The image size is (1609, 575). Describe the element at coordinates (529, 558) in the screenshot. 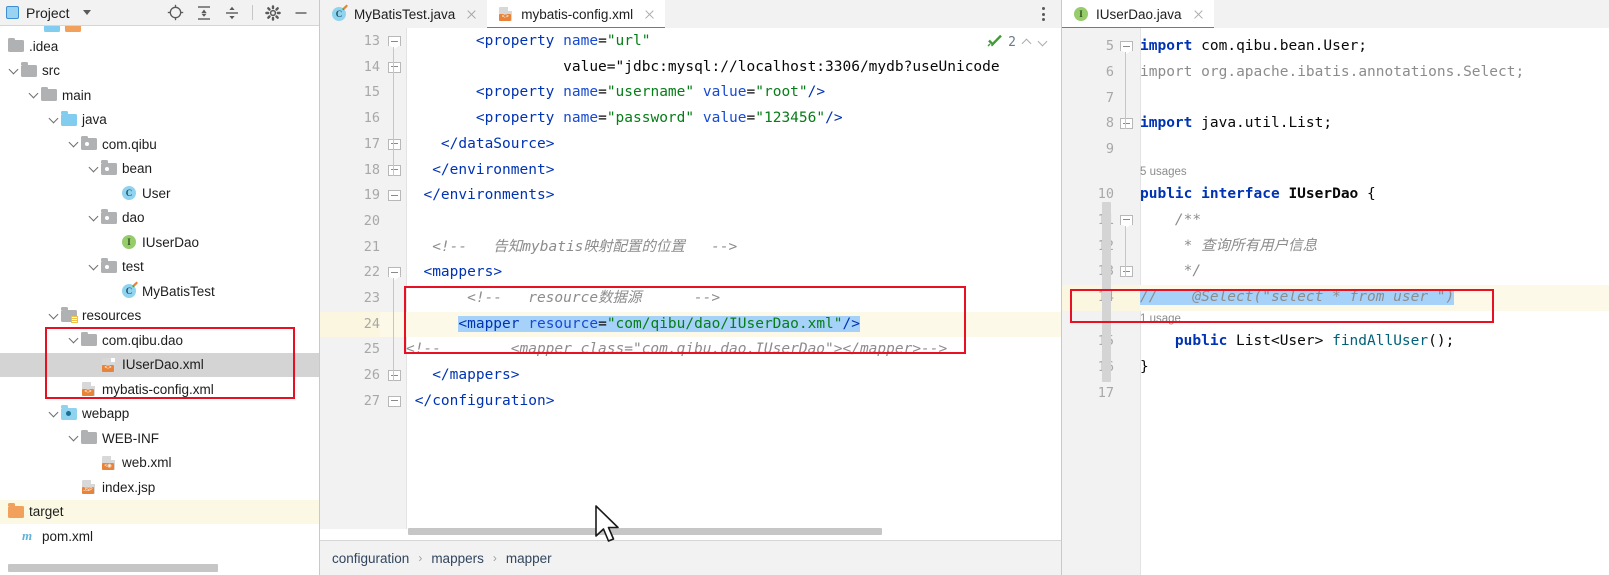

I see `breadcrumb-item: mapper` at that location.